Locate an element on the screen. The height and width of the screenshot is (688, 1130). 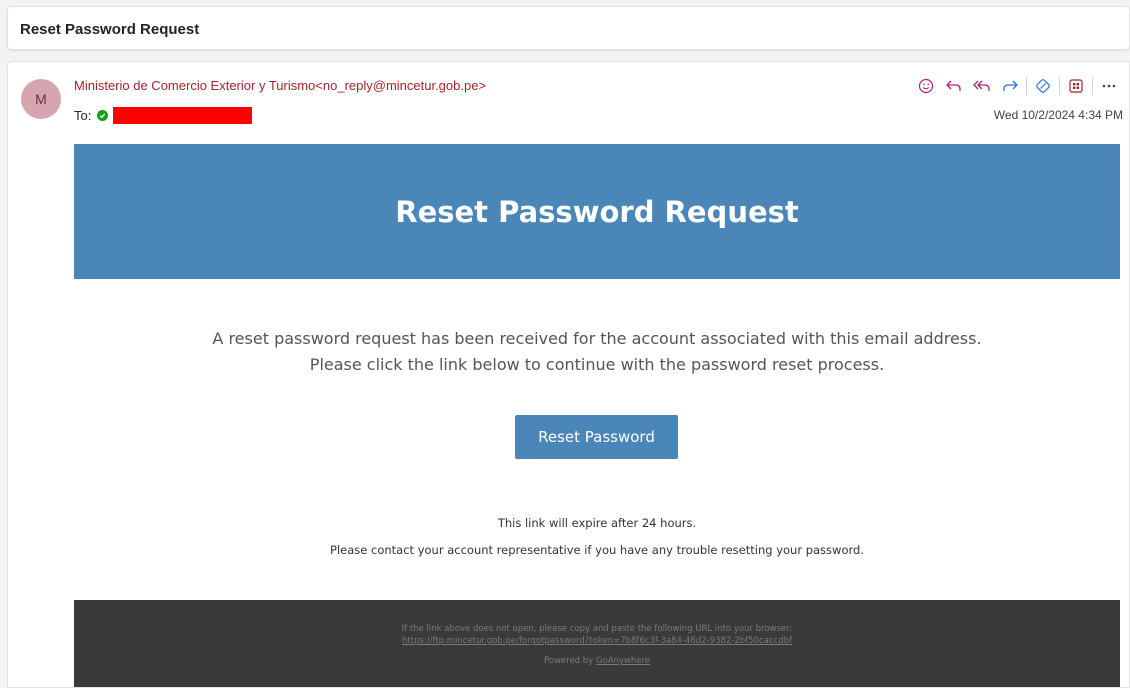
more-icon is located at coordinates (1109, 86).